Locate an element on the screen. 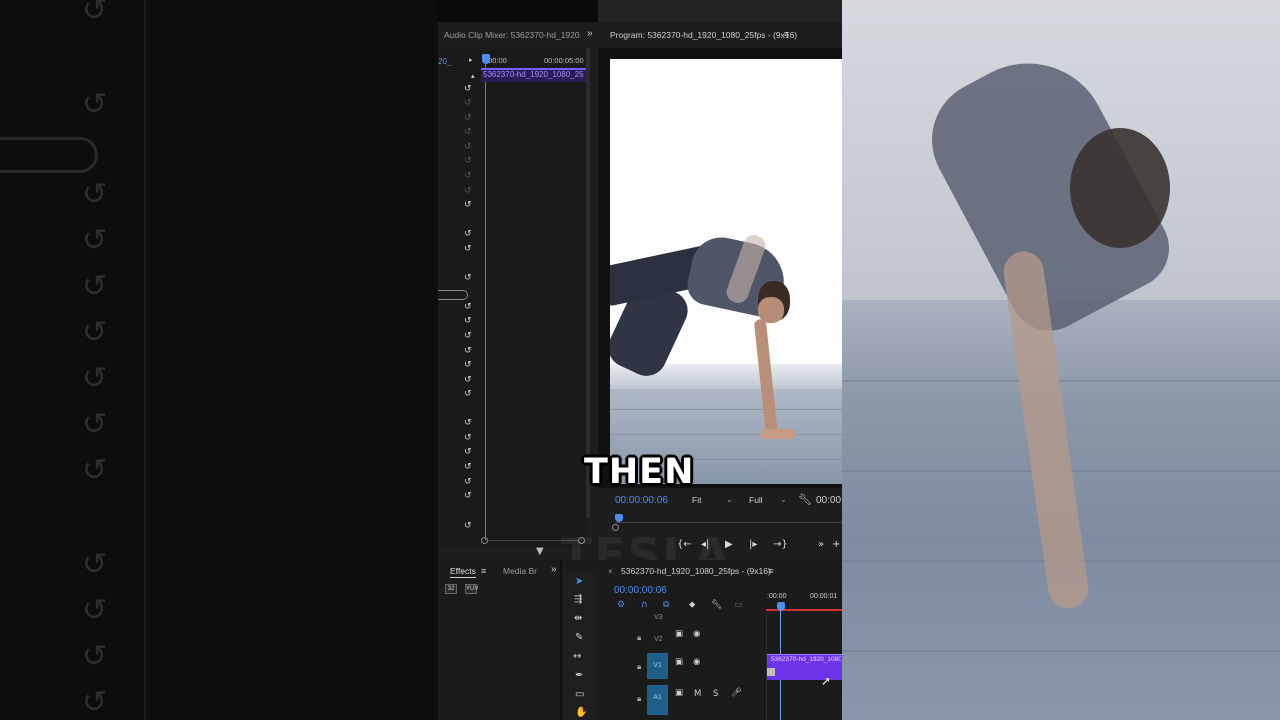 The image size is (1280, 720). ripple-edit-tool-icon: ⇹ is located at coordinates (578, 618).